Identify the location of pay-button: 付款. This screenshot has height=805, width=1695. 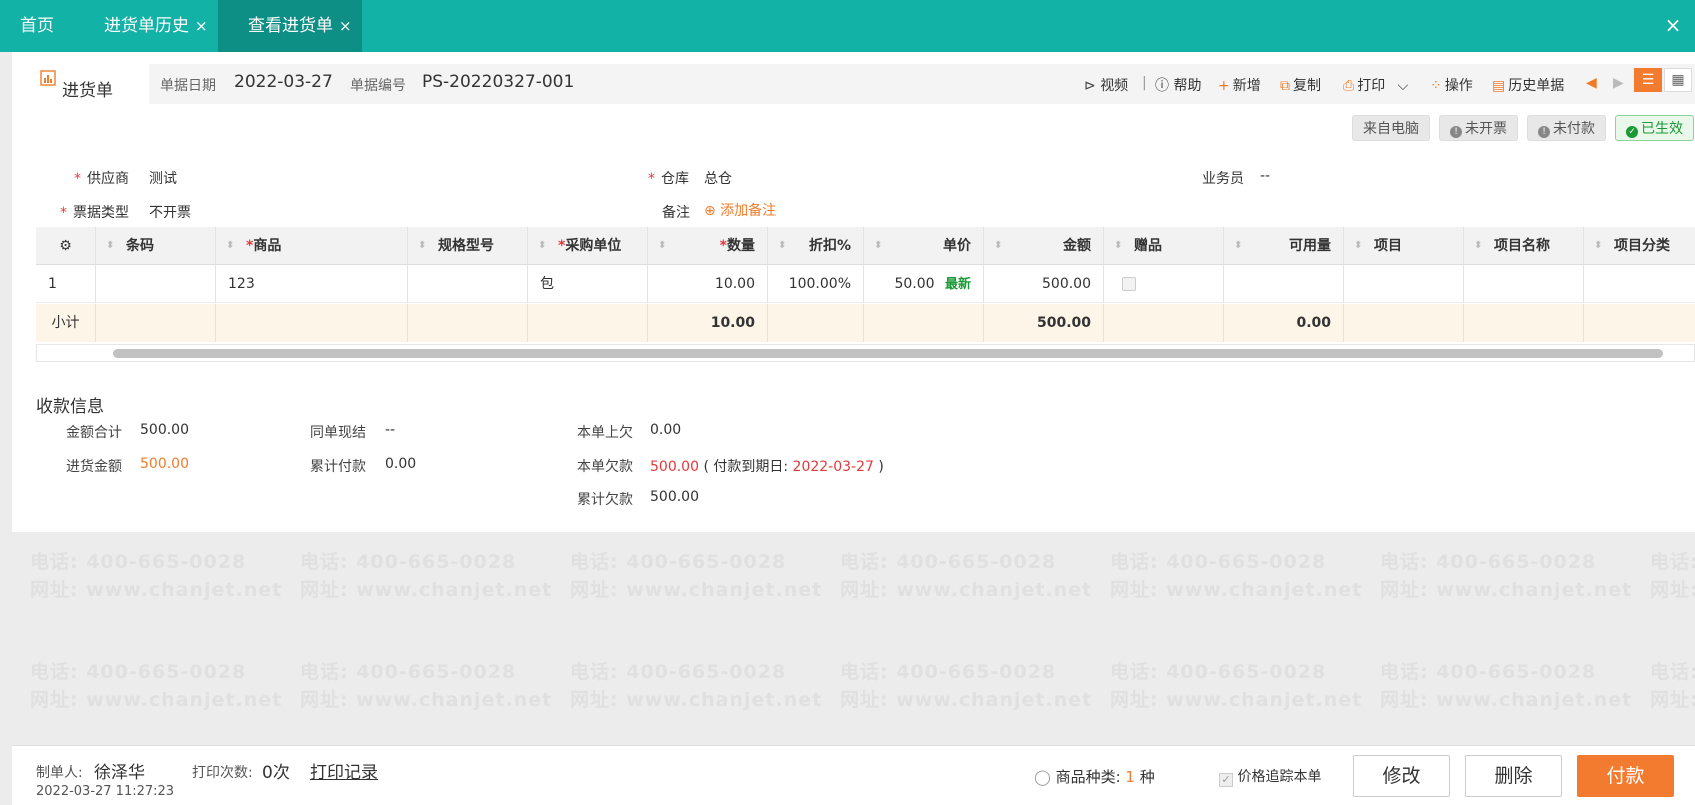
(1625, 776).